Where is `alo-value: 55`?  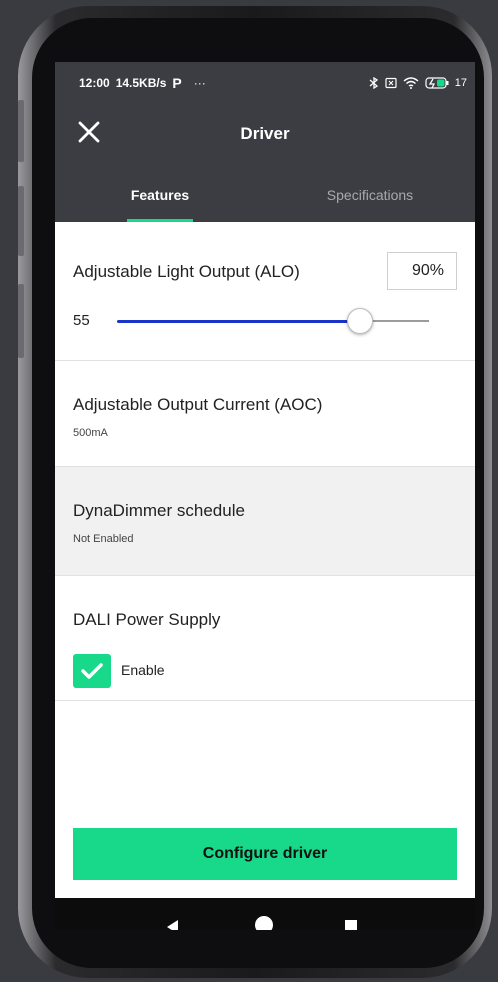
alo-value: 55 is located at coordinates (81, 320).